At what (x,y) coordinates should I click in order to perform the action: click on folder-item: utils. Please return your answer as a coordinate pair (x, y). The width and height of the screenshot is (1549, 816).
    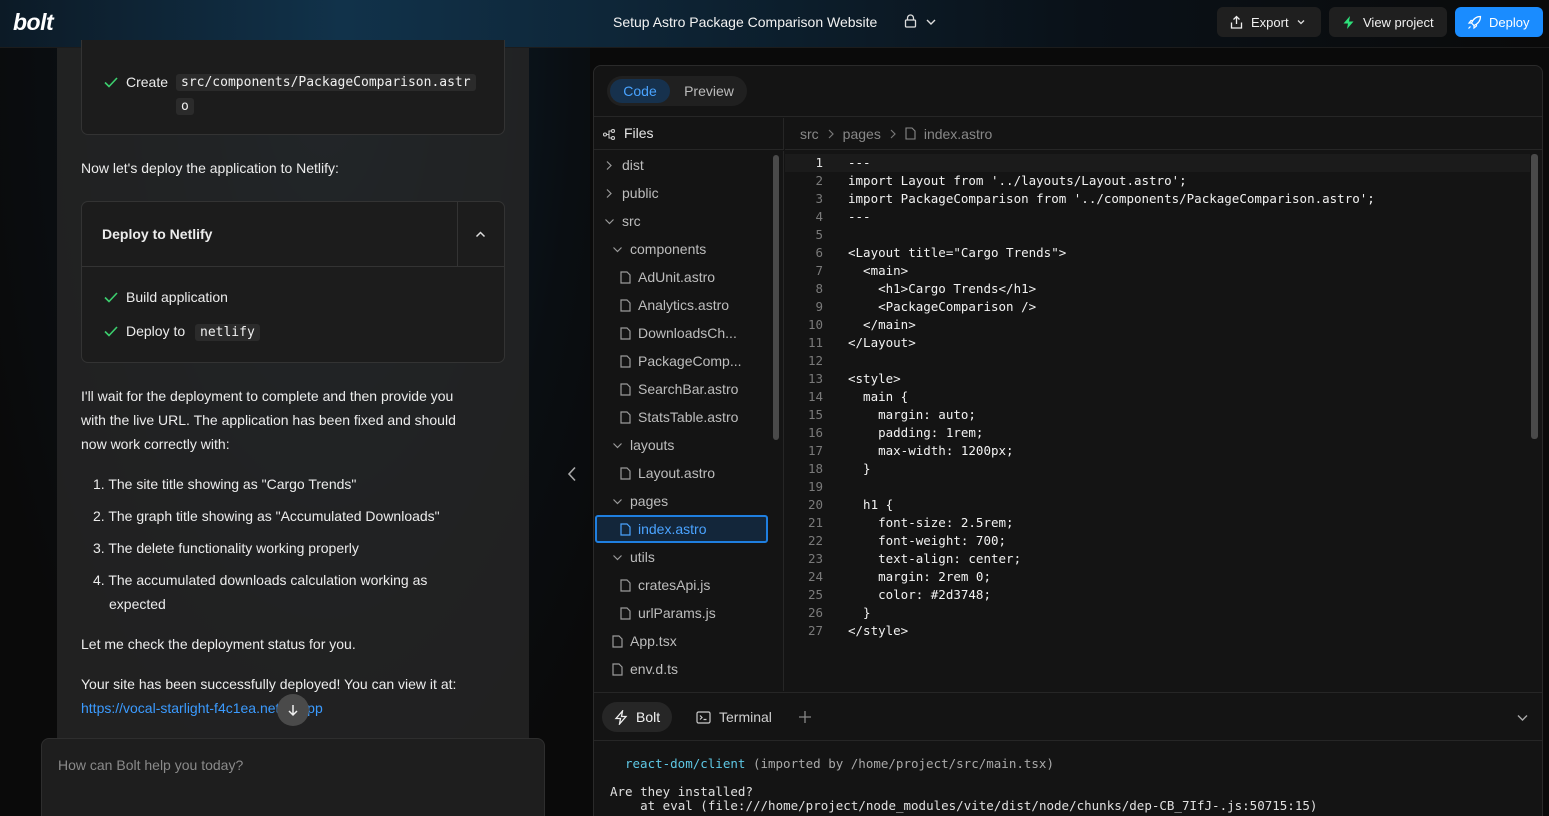
    Looking at the image, I should click on (681, 557).